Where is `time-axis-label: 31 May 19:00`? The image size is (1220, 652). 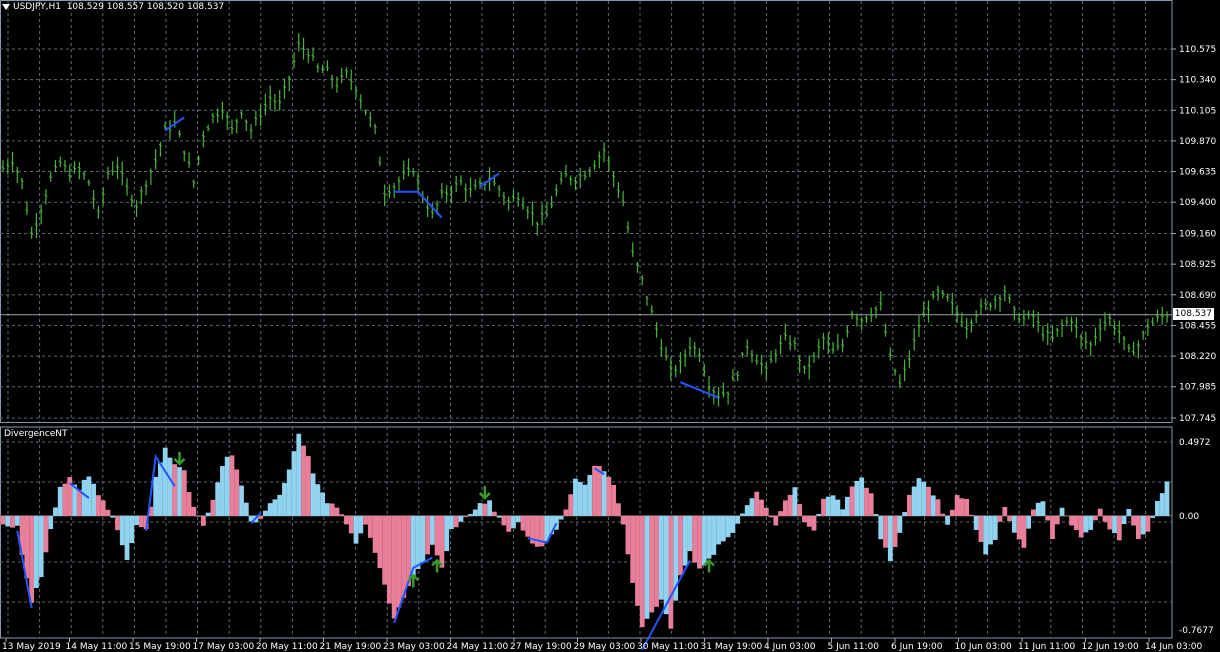 time-axis-label: 31 May 19:00 is located at coordinates (732, 647).